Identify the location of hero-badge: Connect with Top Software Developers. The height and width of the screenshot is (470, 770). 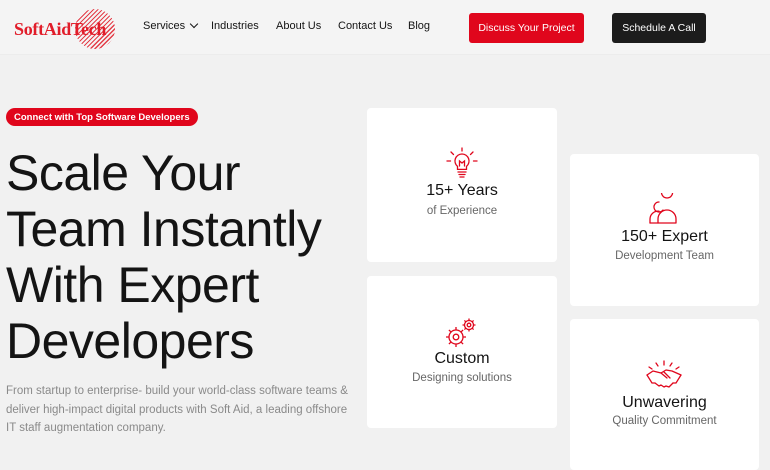
(102, 117).